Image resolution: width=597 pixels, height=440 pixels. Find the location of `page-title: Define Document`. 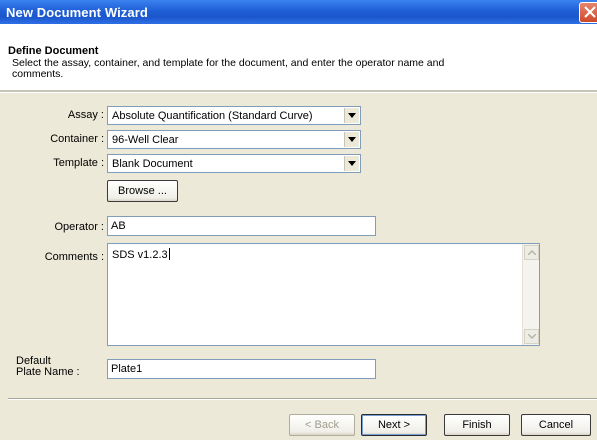

page-title: Define Document is located at coordinates (53, 51).